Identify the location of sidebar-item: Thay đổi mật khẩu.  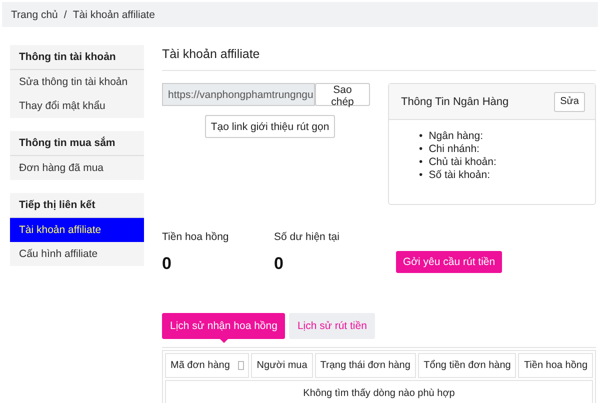
(77, 106).